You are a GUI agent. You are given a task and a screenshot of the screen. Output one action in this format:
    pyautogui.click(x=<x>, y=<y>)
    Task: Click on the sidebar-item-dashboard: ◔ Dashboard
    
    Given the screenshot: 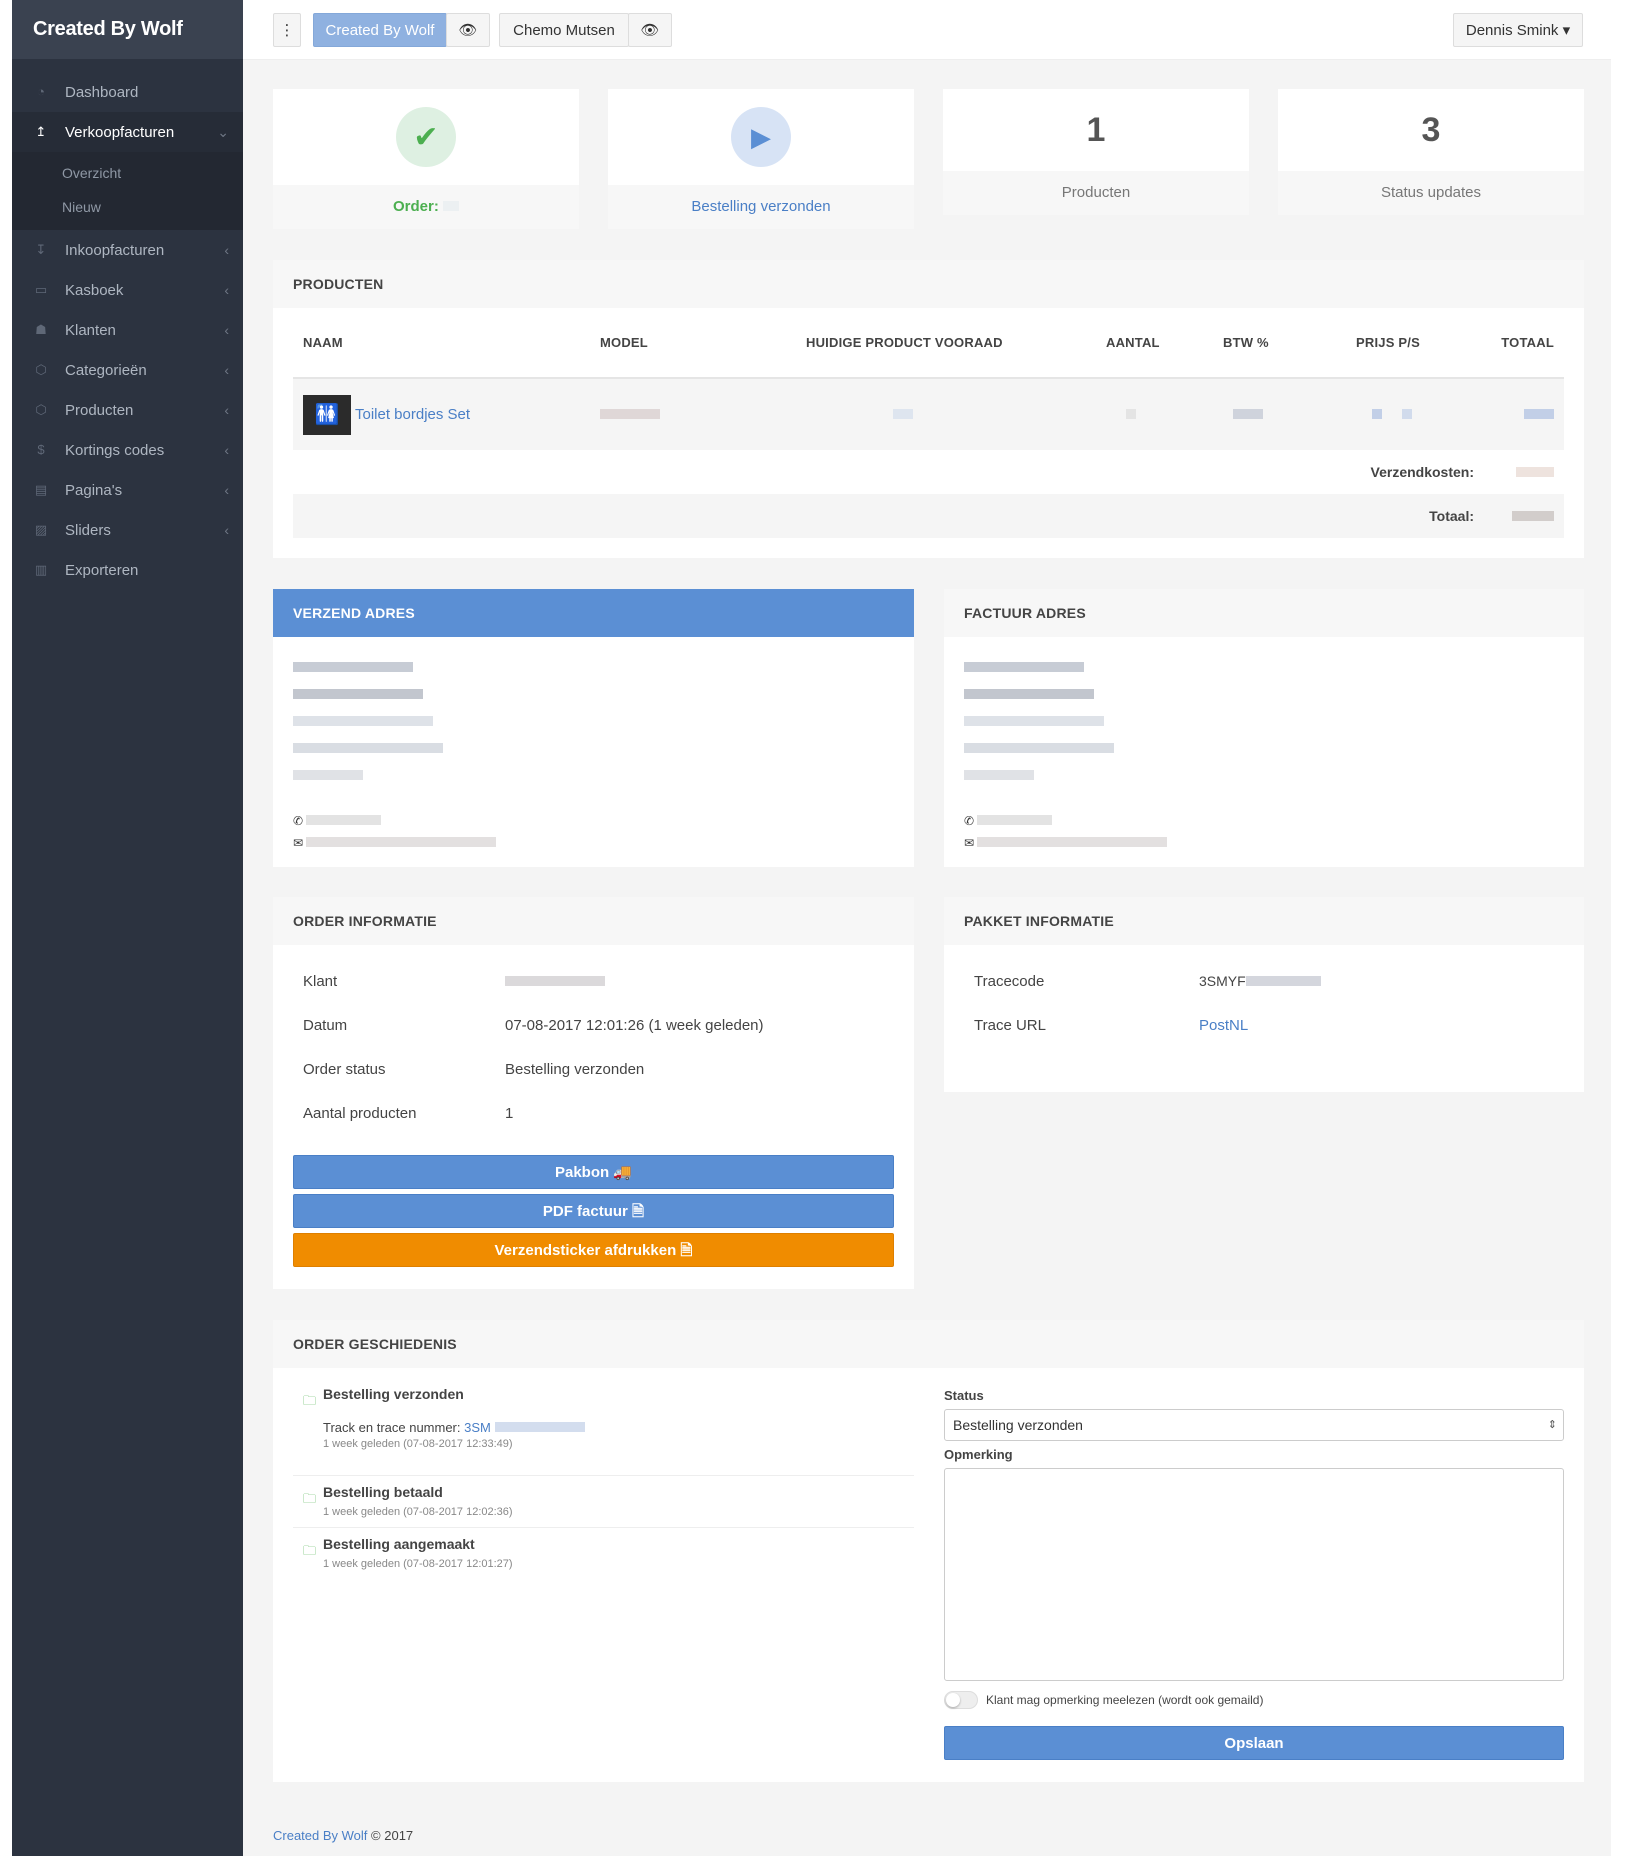 What is the action you would take?
    pyautogui.click(x=127, y=92)
    